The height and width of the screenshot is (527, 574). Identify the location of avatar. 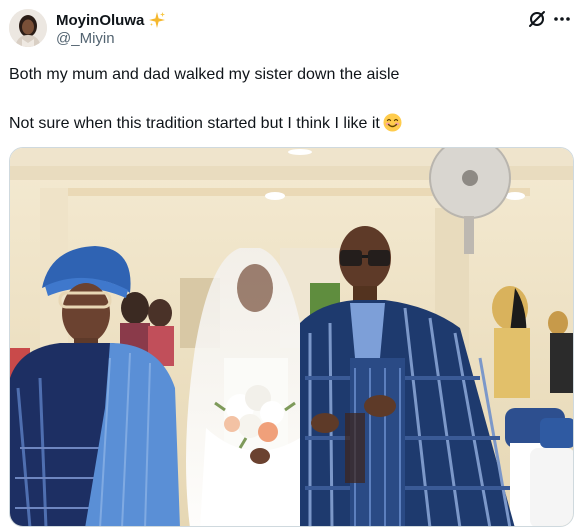
(28, 28).